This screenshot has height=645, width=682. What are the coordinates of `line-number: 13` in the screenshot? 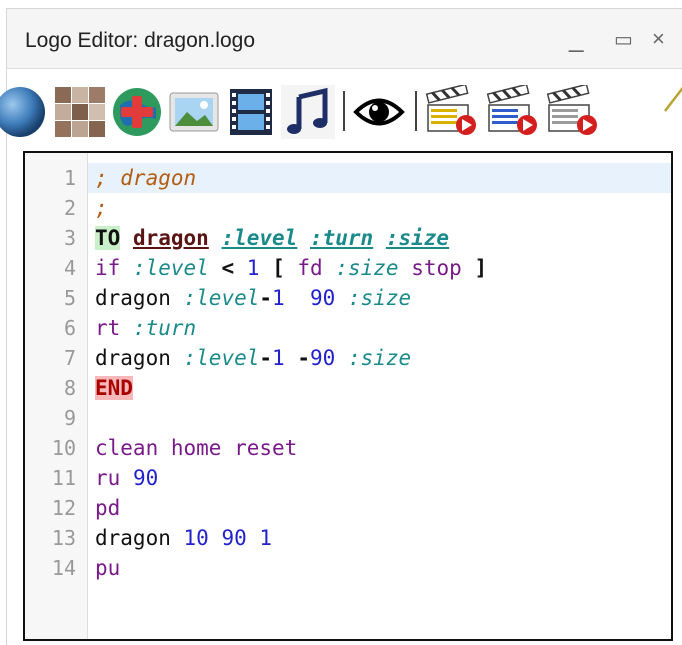 It's located at (63, 538).